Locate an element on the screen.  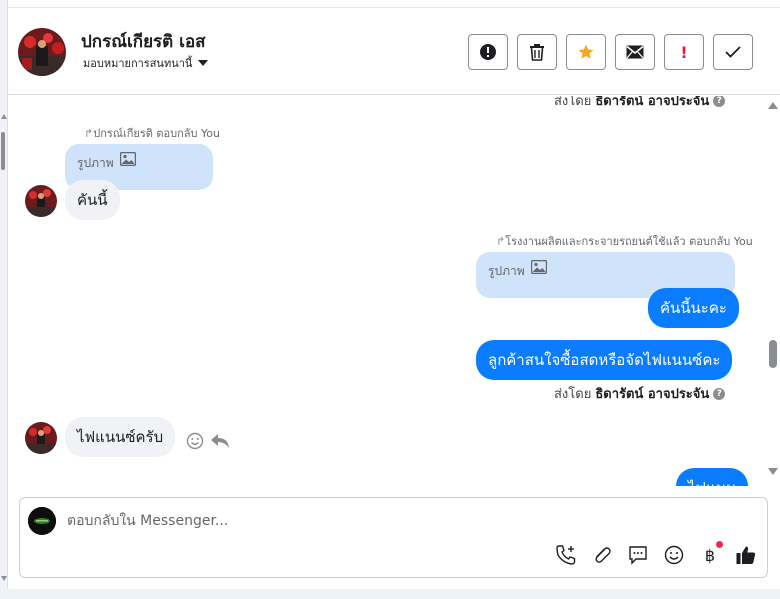
baht-icon: ฿ is located at coordinates (710, 555).